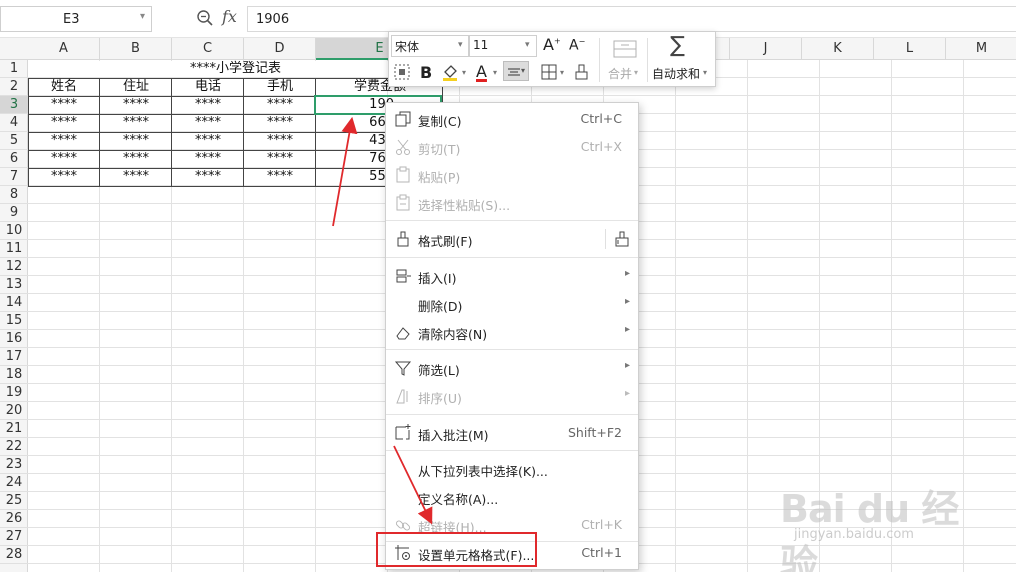 This screenshot has width=1016, height=572. Describe the element at coordinates (854, 534) in the screenshot. I see `watermark-site: jingyan.baidu.com` at that location.